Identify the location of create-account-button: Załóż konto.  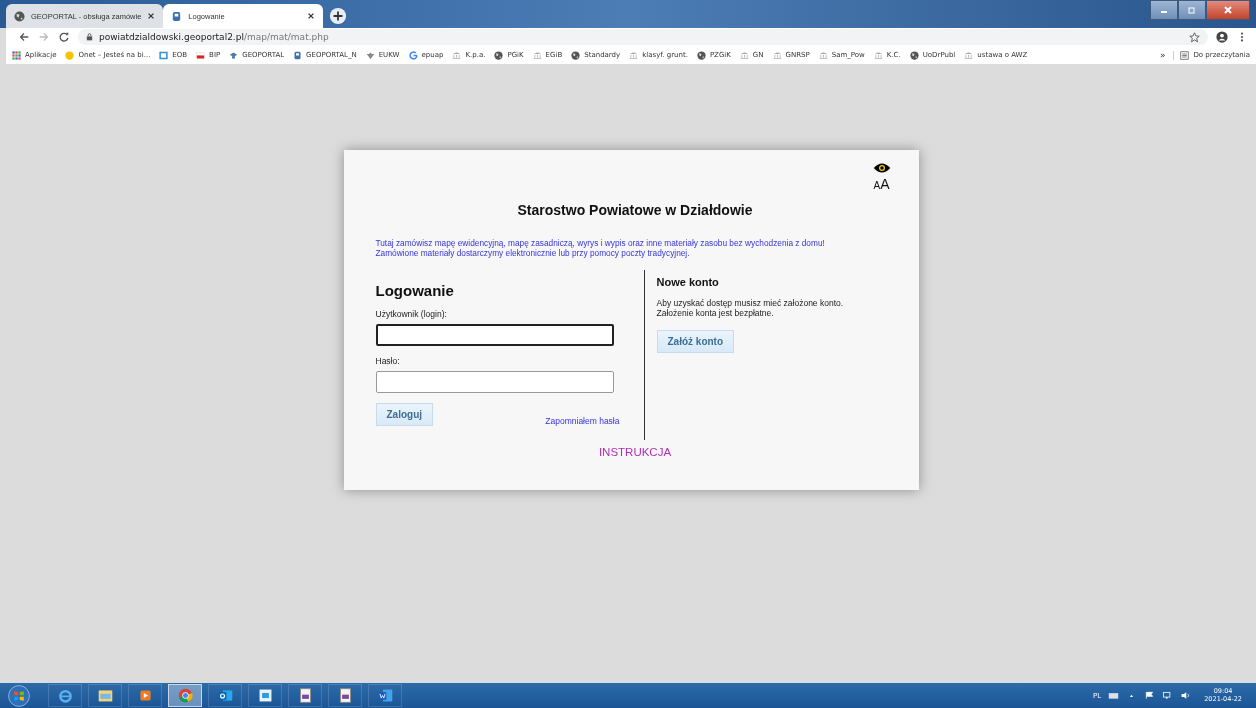
(695, 341).